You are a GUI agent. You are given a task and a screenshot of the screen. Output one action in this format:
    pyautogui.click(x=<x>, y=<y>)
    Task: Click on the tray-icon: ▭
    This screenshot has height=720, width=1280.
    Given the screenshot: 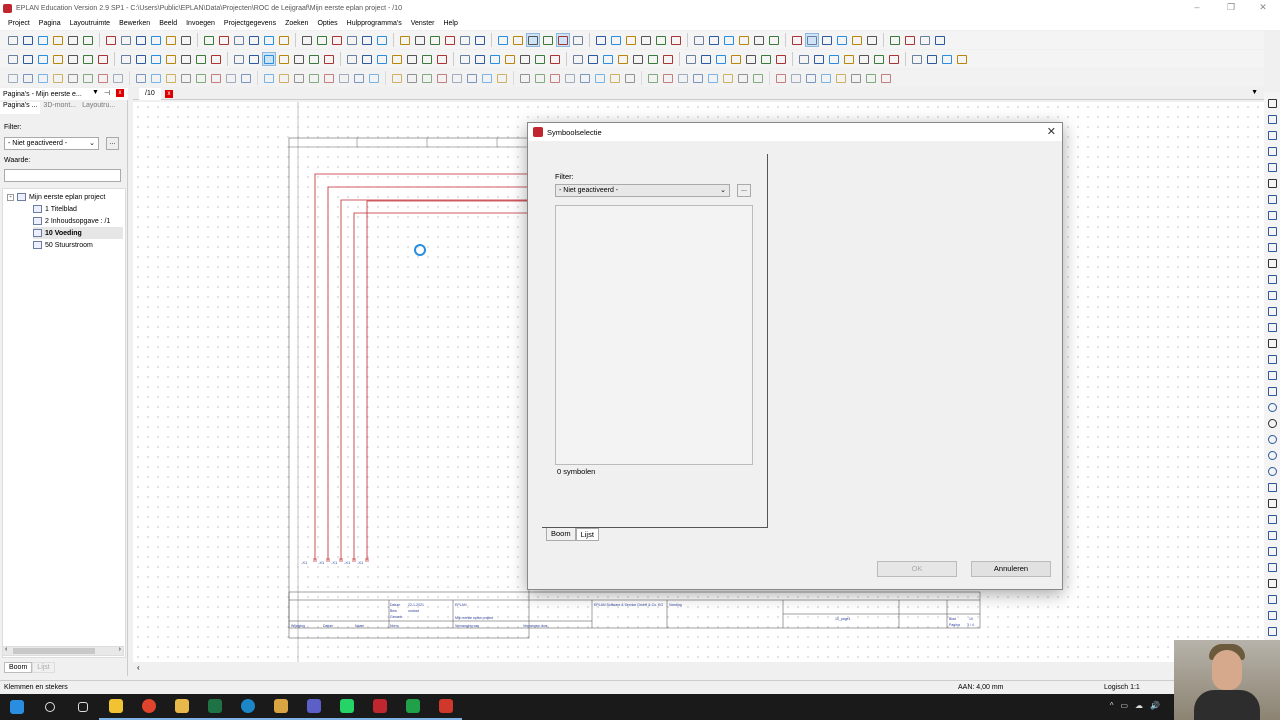 What is the action you would take?
    pyautogui.click(x=1124, y=705)
    